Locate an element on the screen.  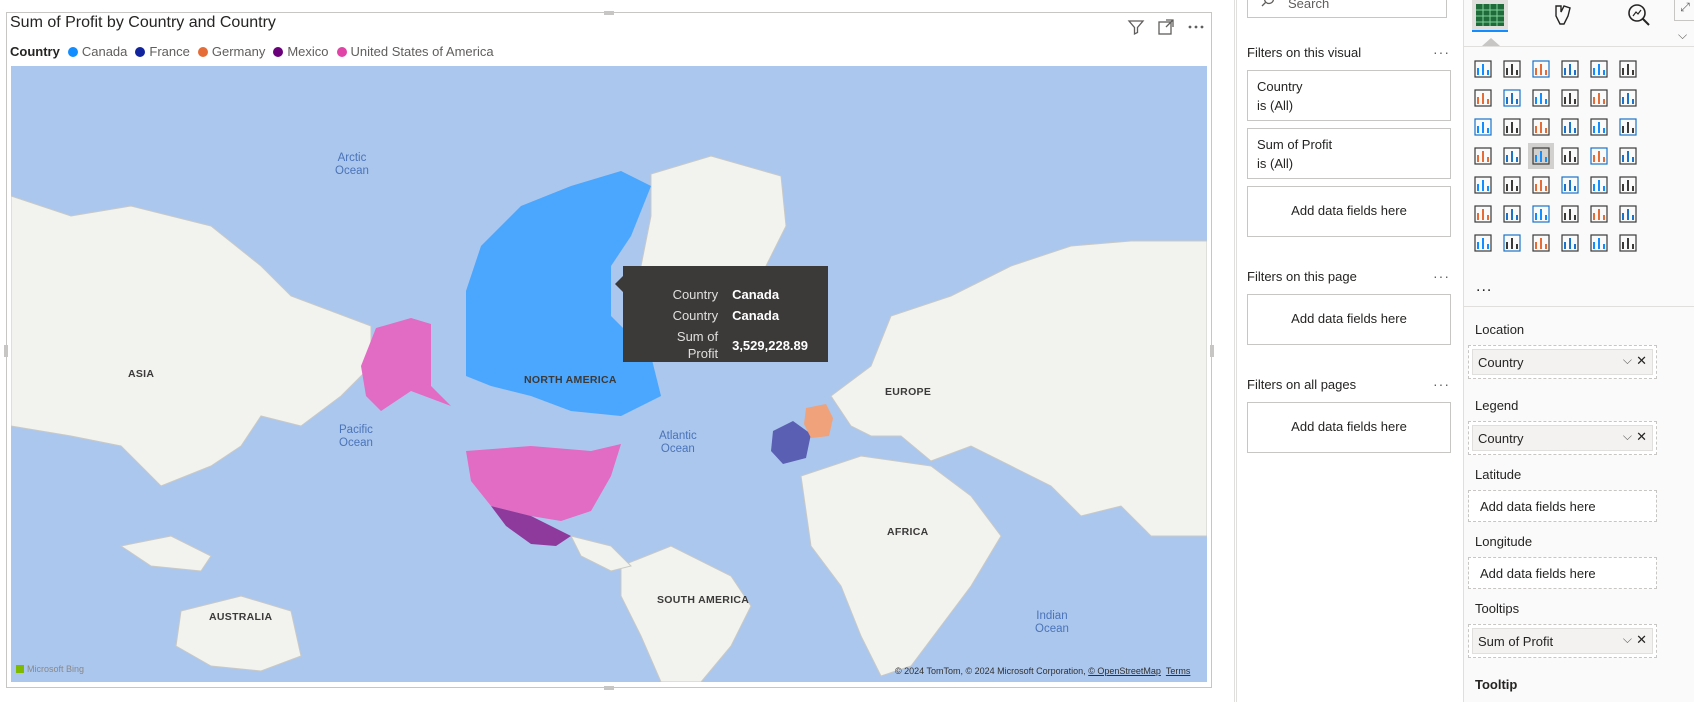
clustered-column-icon is located at coordinates (1570, 69).